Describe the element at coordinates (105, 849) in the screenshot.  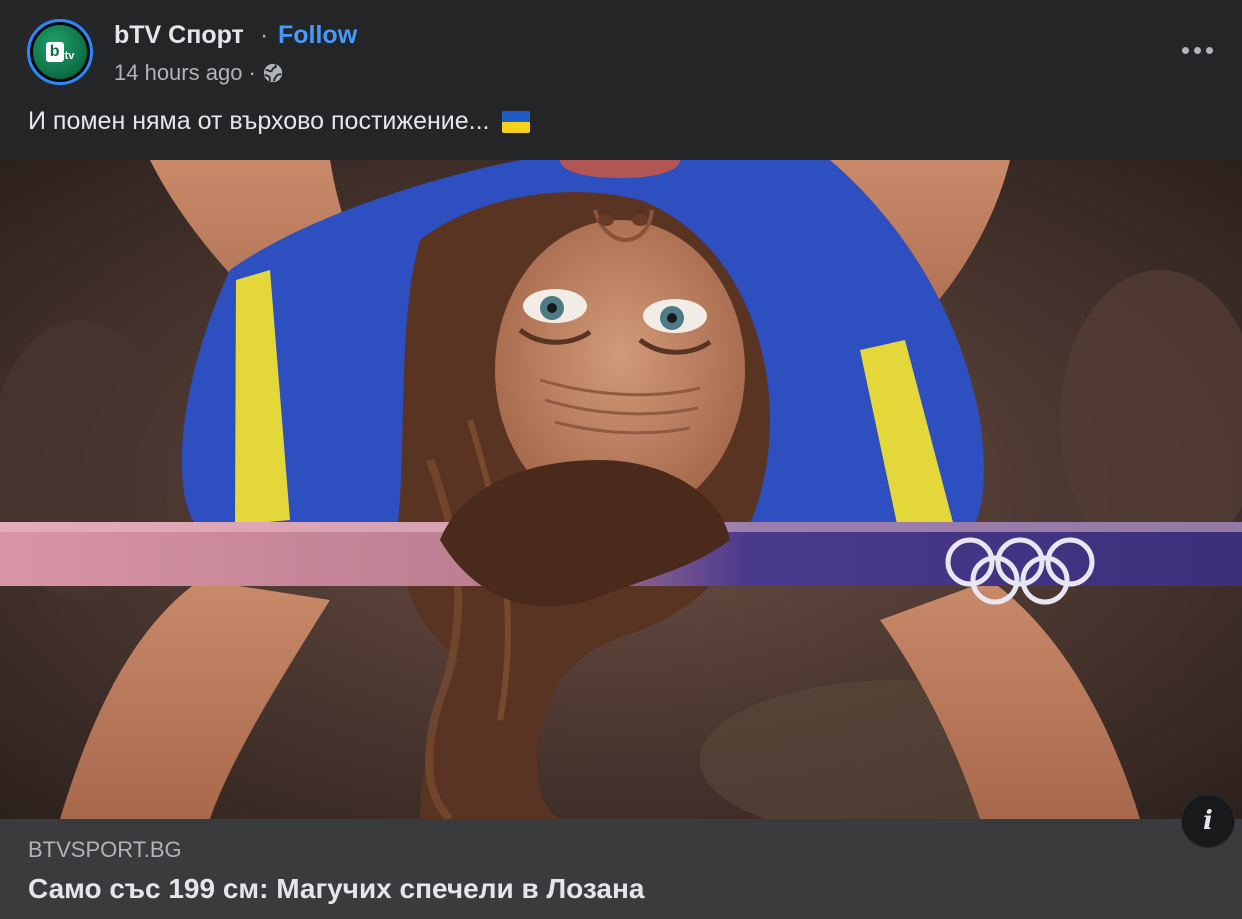
I see `link-domain: BTVSPORT.BG` at that location.